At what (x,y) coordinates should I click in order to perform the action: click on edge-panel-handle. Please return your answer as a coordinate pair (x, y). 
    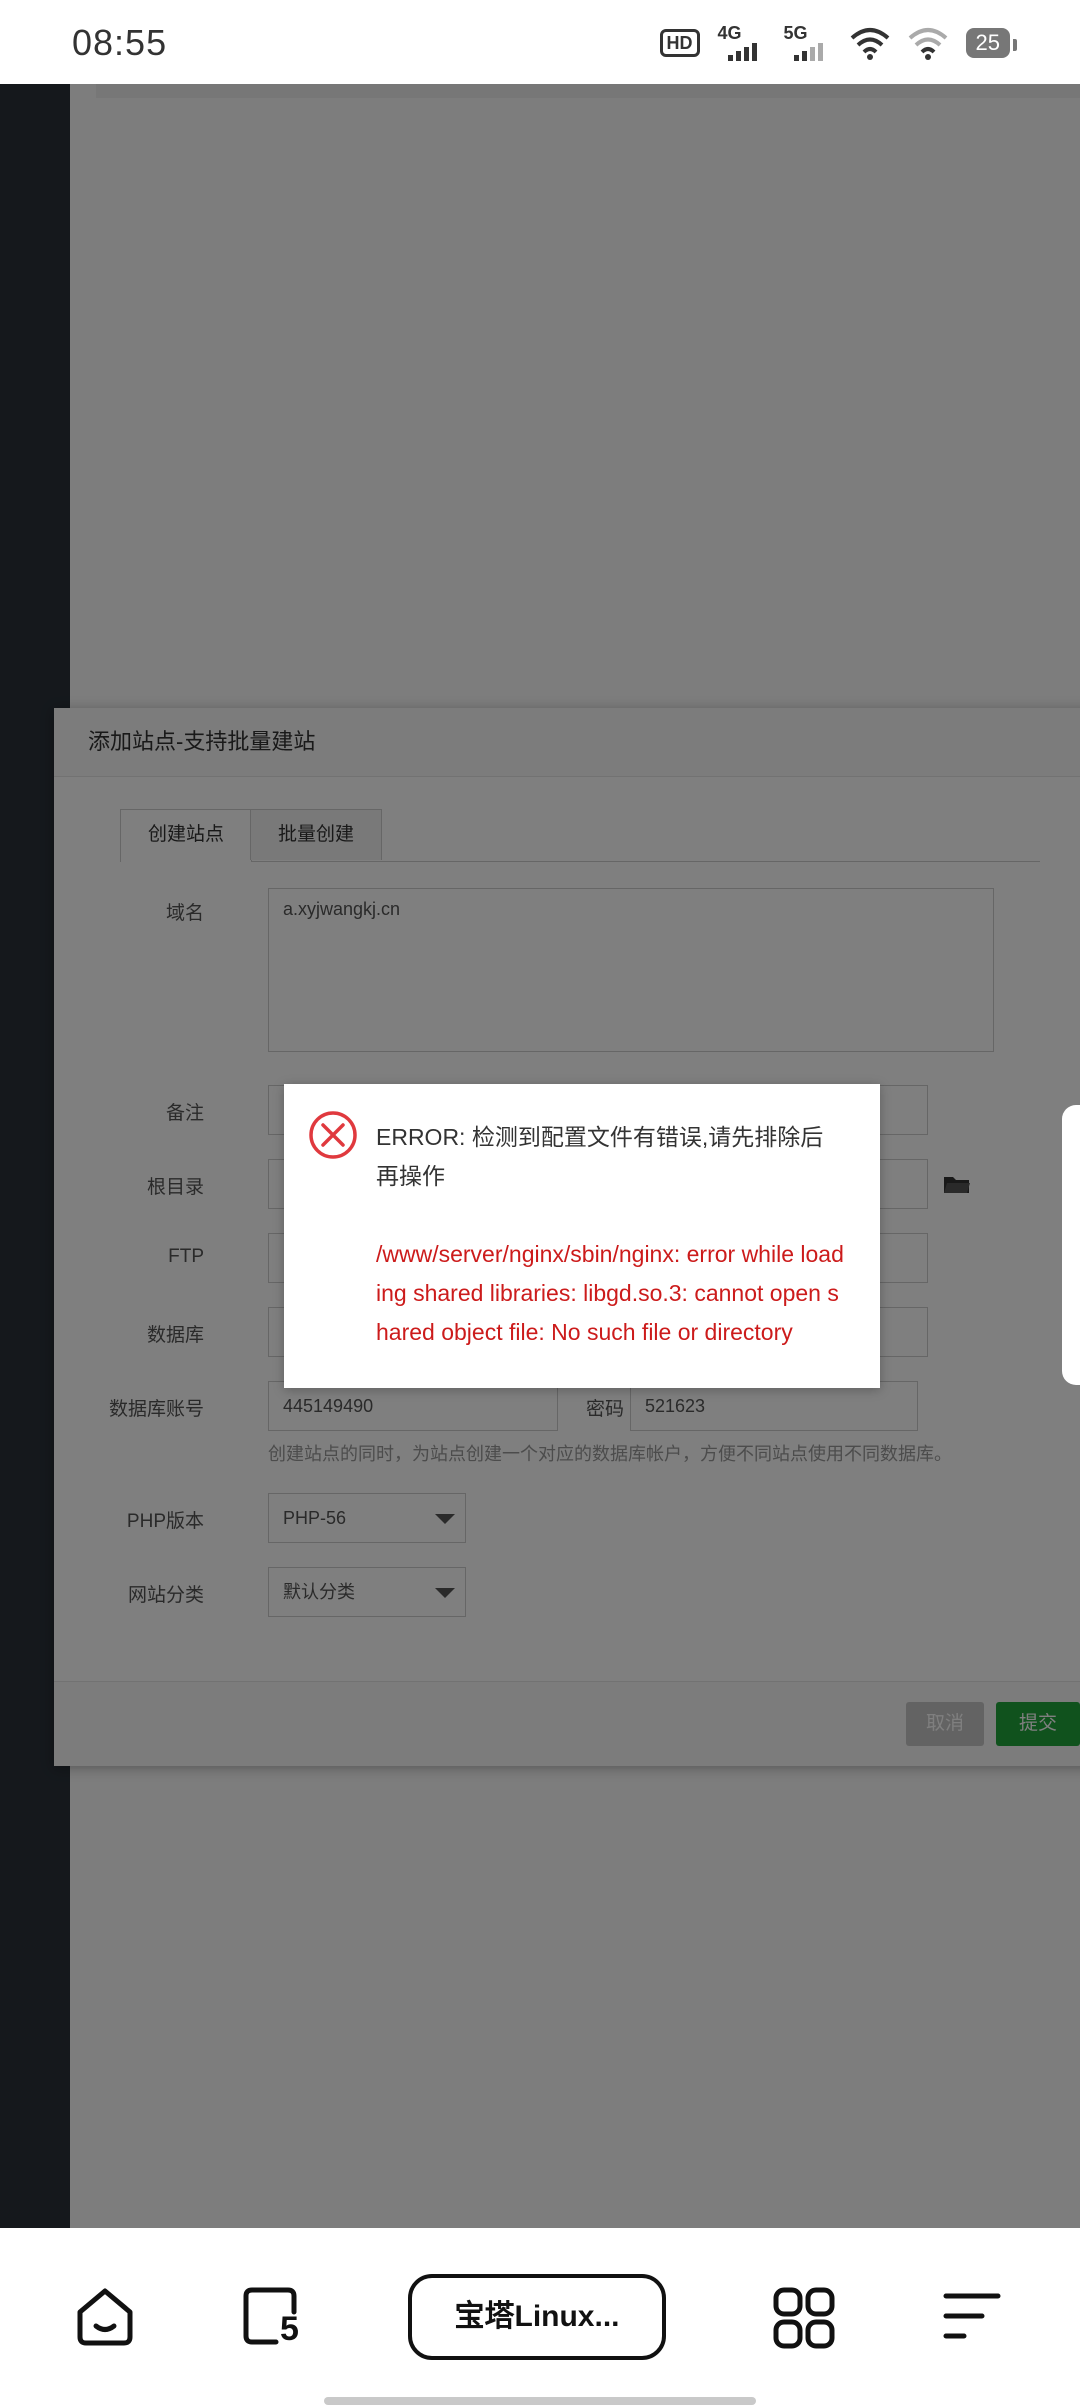
    Looking at the image, I should click on (1071, 1245).